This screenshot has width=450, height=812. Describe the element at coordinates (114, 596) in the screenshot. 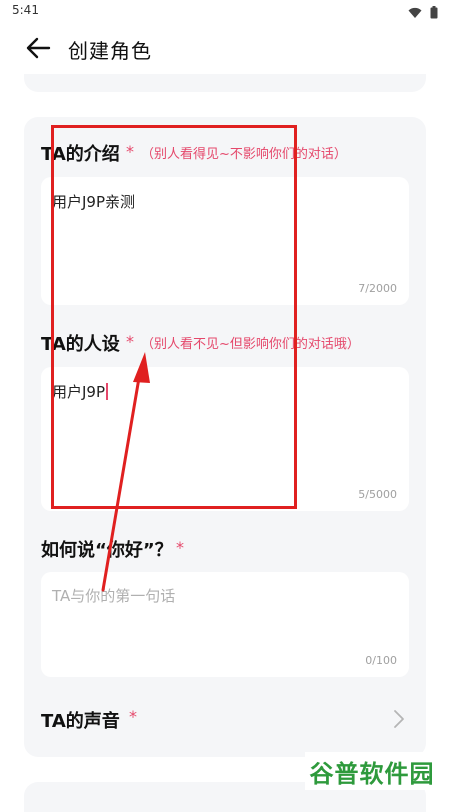

I see `greeting-placeholder: TA与你的第一句话` at that location.